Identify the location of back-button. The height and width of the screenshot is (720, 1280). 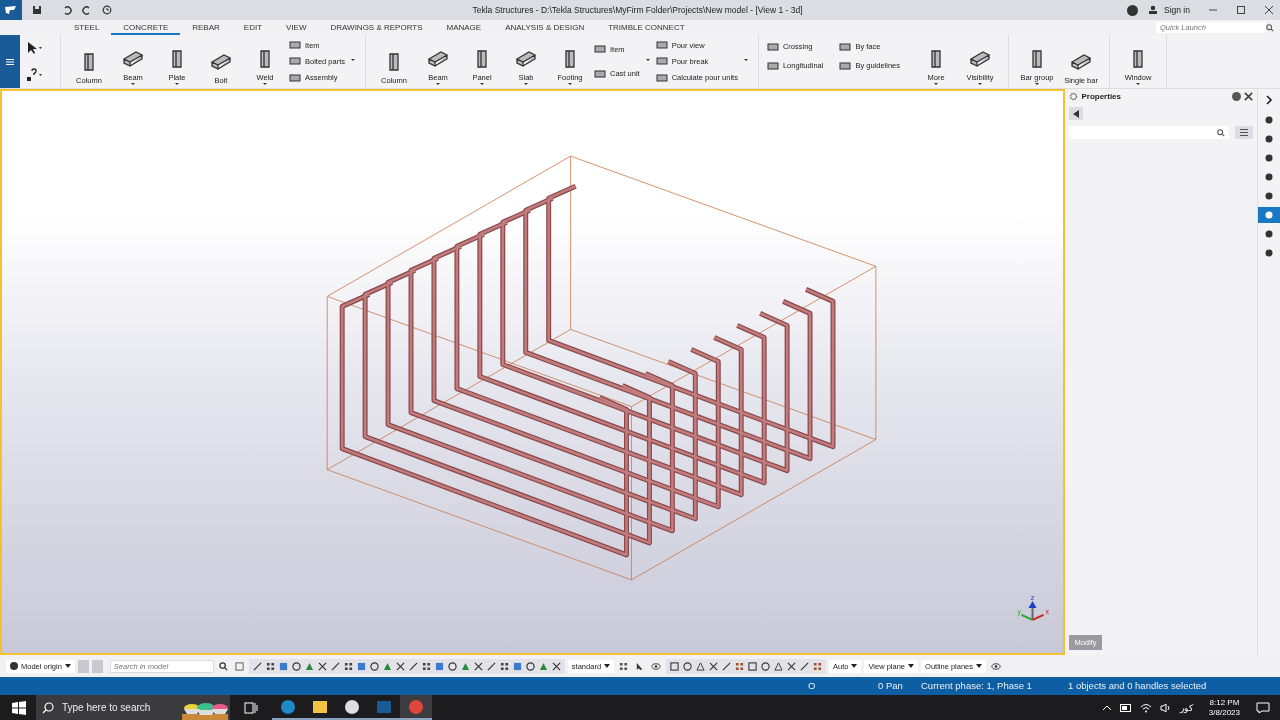
(1076, 113).